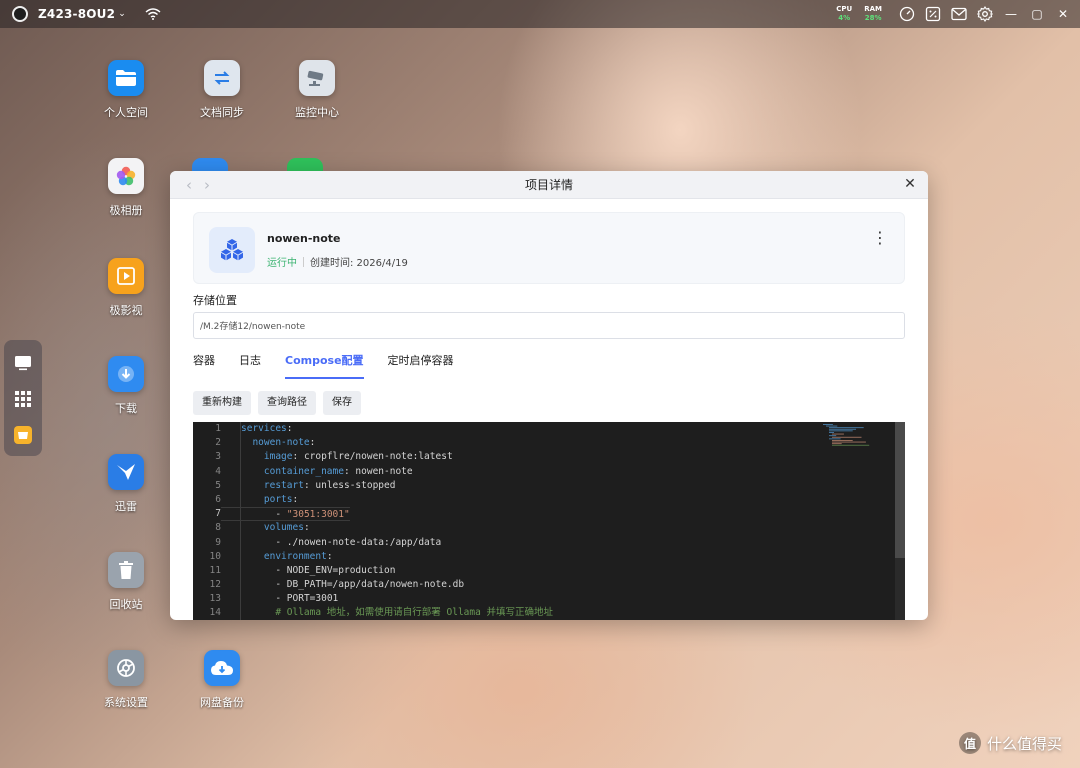 This screenshot has width=1080, height=768. I want to click on code-value: nowen-note, so click(384, 471).